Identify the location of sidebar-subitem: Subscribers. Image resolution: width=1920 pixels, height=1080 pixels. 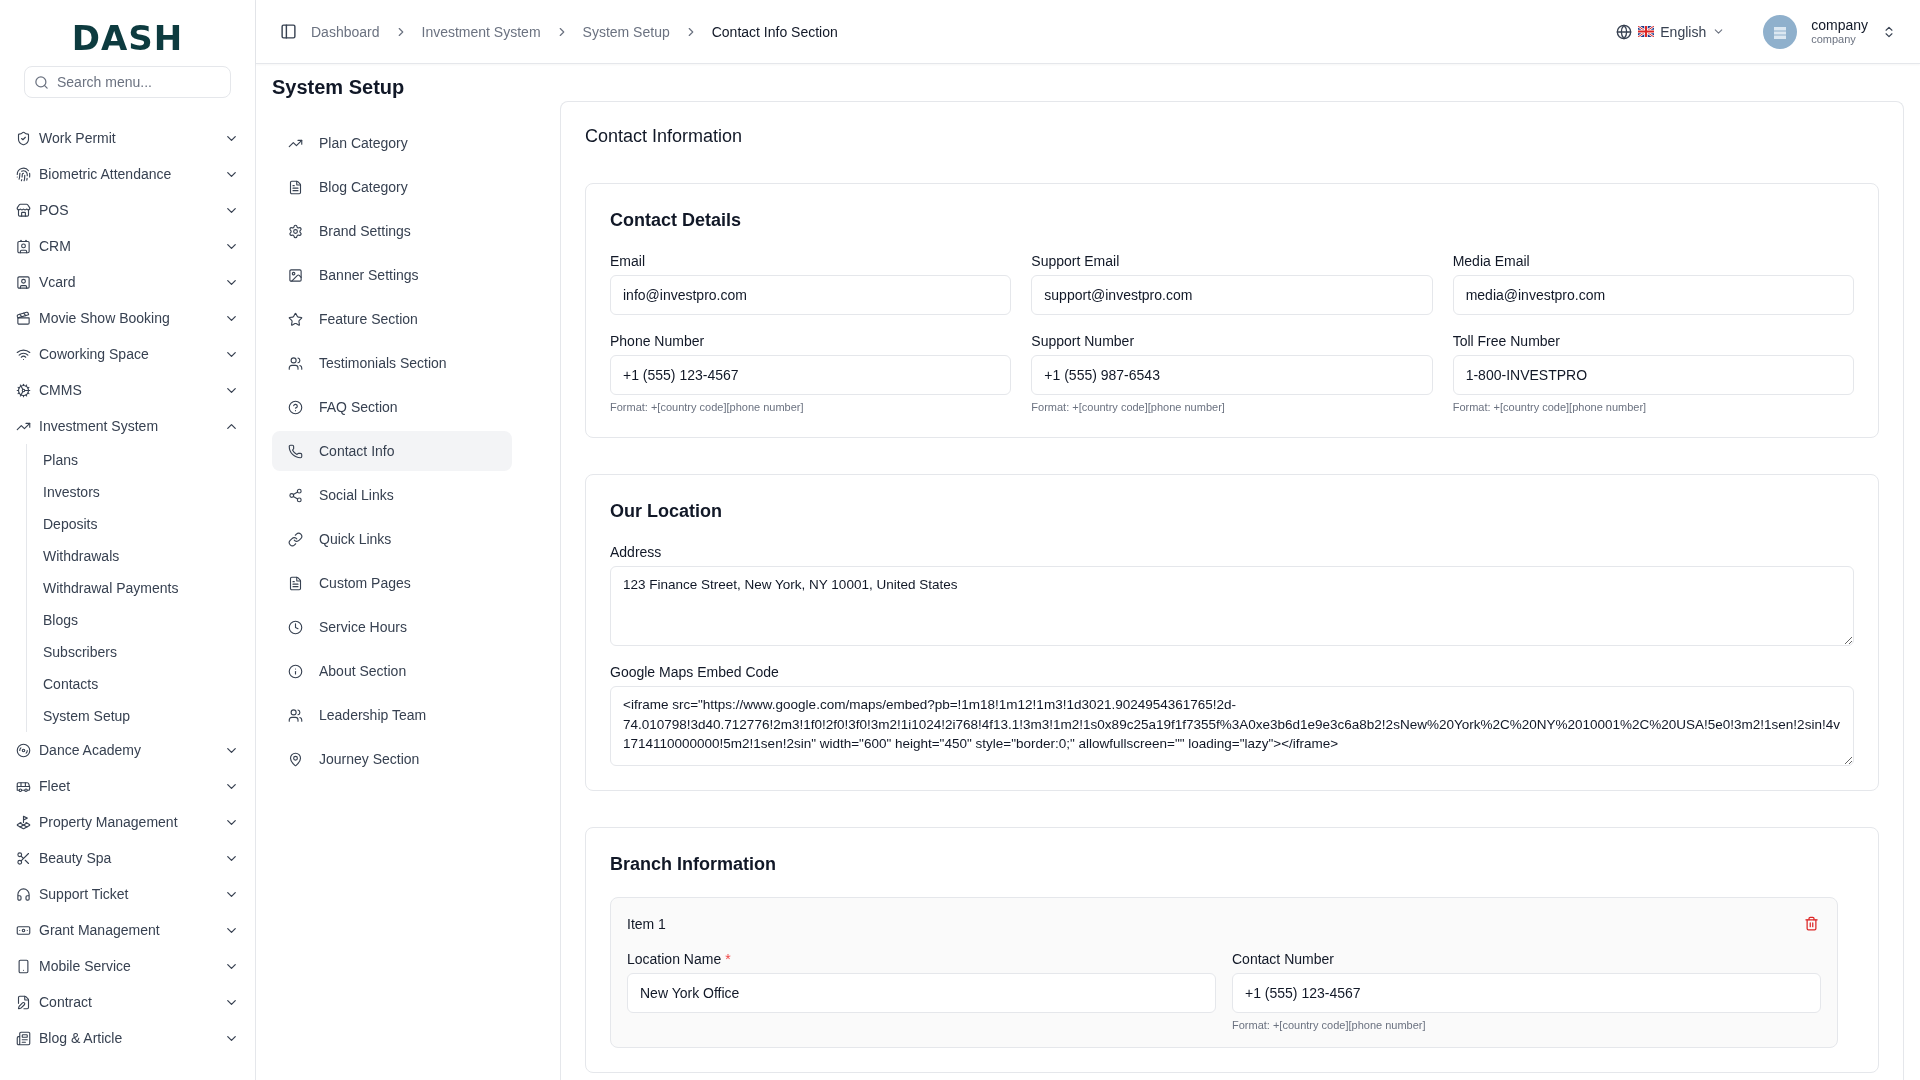
(141, 652).